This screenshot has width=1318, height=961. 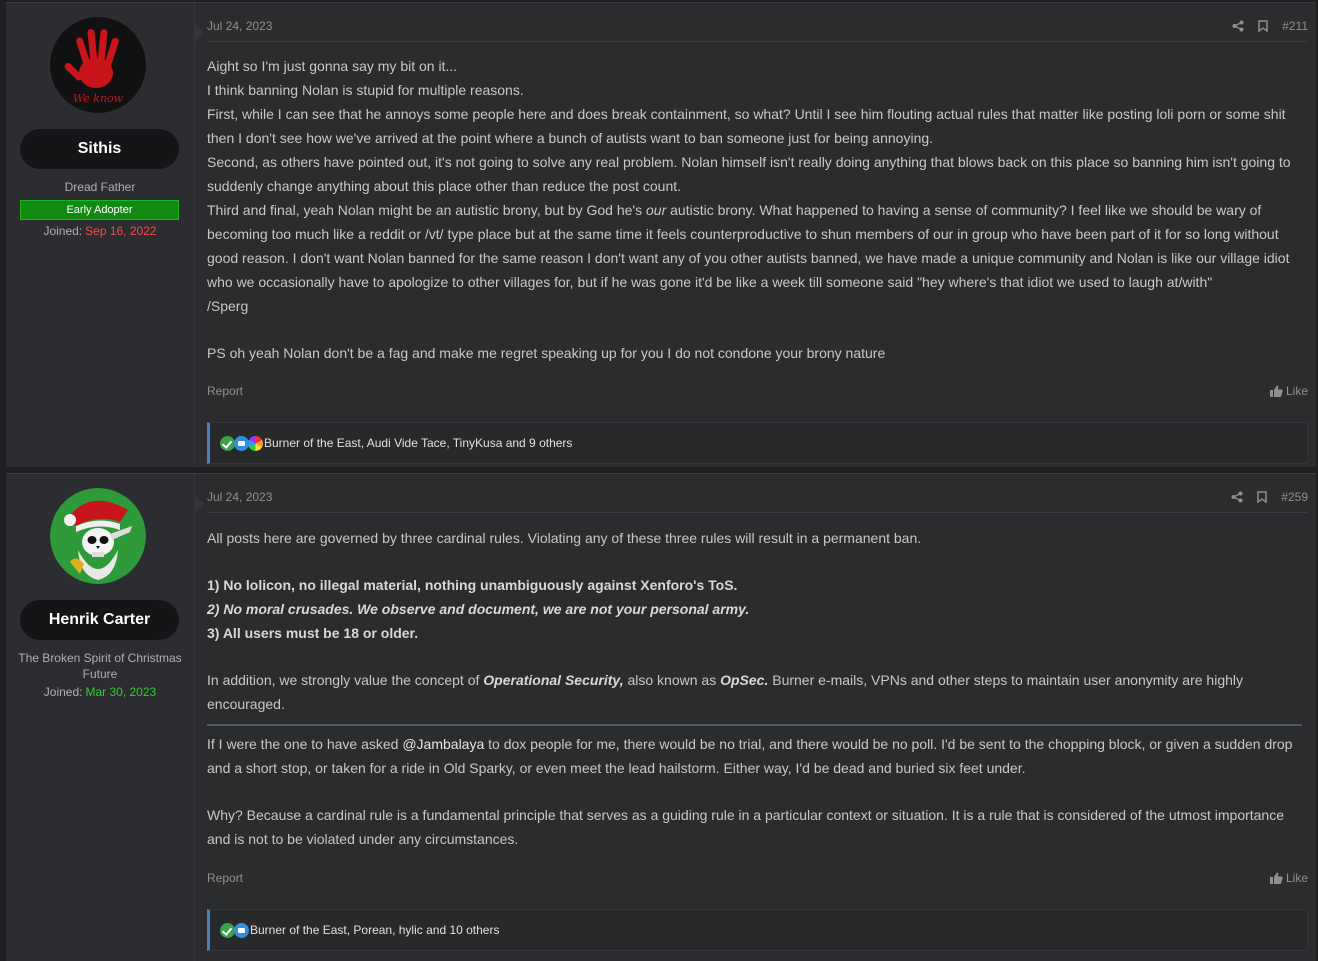 What do you see at coordinates (744, 680) in the screenshot?
I see `bold-italic-text: OpSec.` at bounding box center [744, 680].